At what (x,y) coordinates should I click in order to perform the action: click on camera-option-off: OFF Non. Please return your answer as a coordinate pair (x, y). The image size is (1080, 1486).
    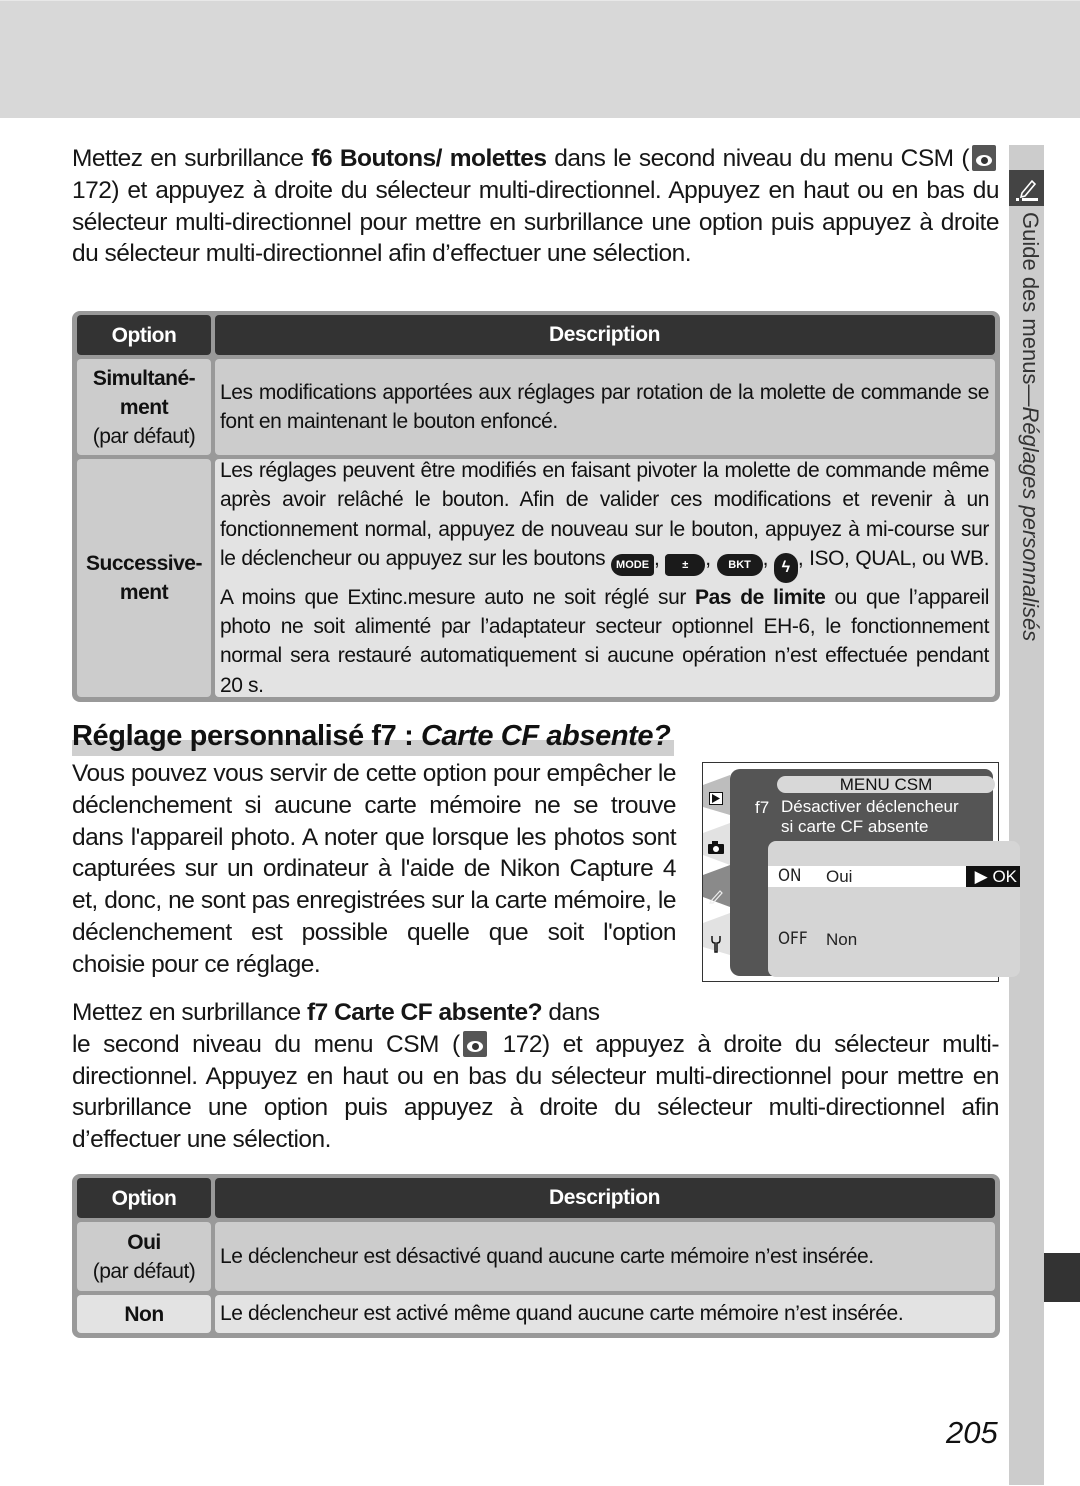
    Looking at the image, I should click on (894, 939).